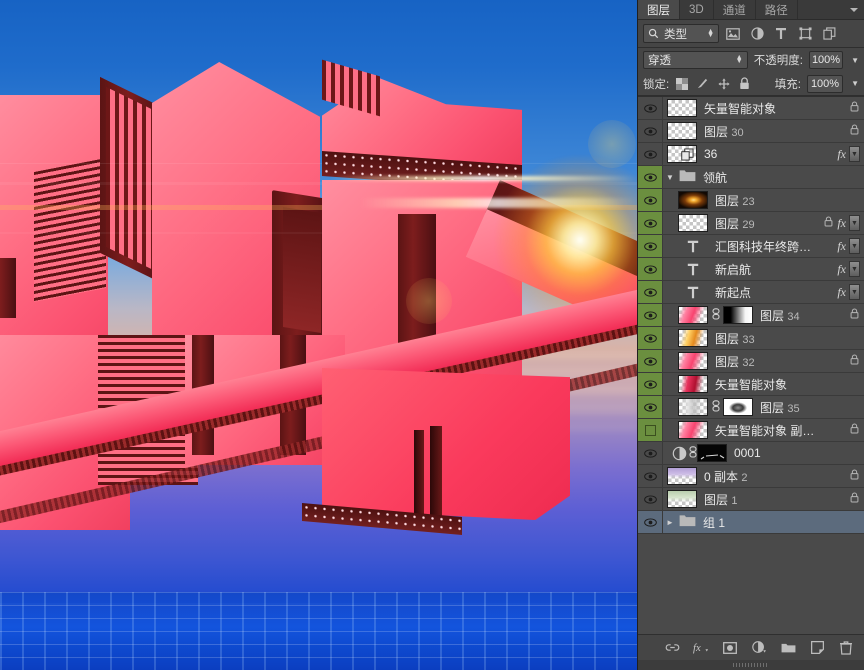  I want to click on group-collapse-arrow-icon: ▼, so click(670, 177).